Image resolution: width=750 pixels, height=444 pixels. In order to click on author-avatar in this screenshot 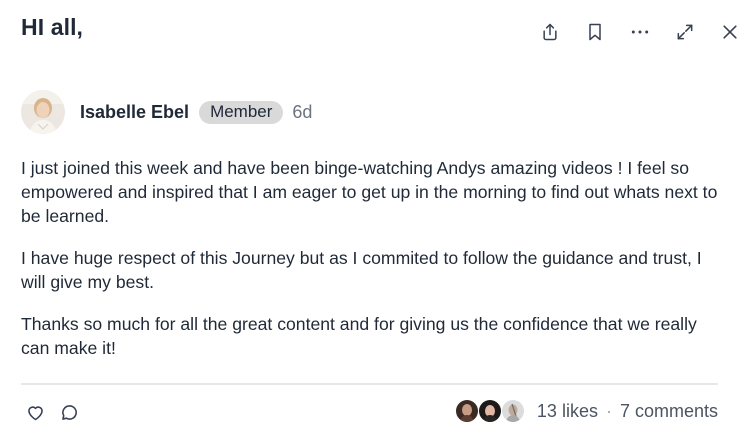, I will do `click(43, 112)`.